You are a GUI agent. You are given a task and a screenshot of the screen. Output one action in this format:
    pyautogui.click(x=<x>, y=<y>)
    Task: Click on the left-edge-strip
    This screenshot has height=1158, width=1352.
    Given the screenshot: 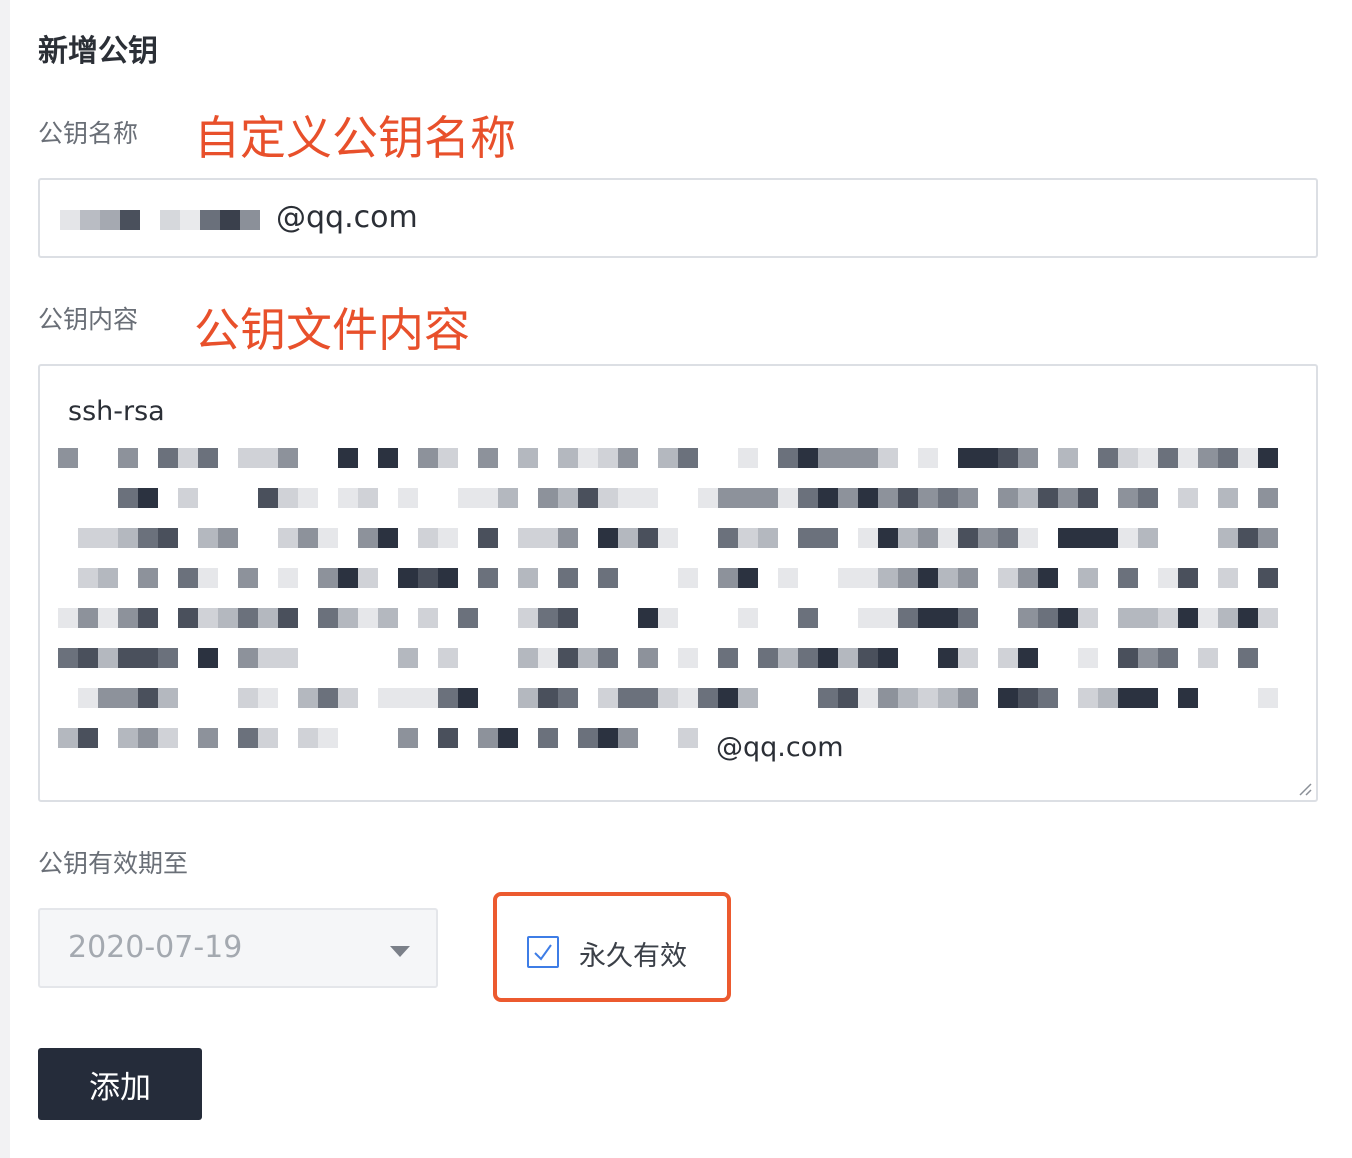 What is the action you would take?
    pyautogui.click(x=5, y=579)
    